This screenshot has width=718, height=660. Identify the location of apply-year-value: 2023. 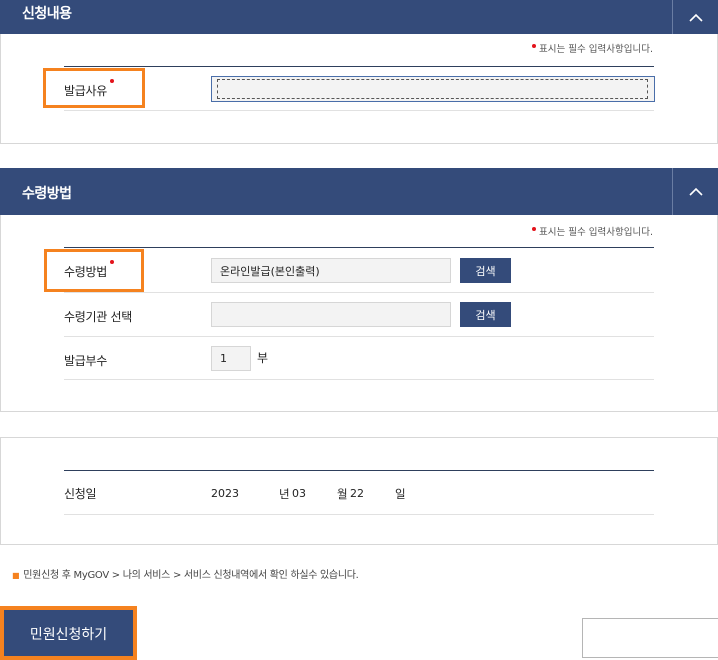
(225, 493).